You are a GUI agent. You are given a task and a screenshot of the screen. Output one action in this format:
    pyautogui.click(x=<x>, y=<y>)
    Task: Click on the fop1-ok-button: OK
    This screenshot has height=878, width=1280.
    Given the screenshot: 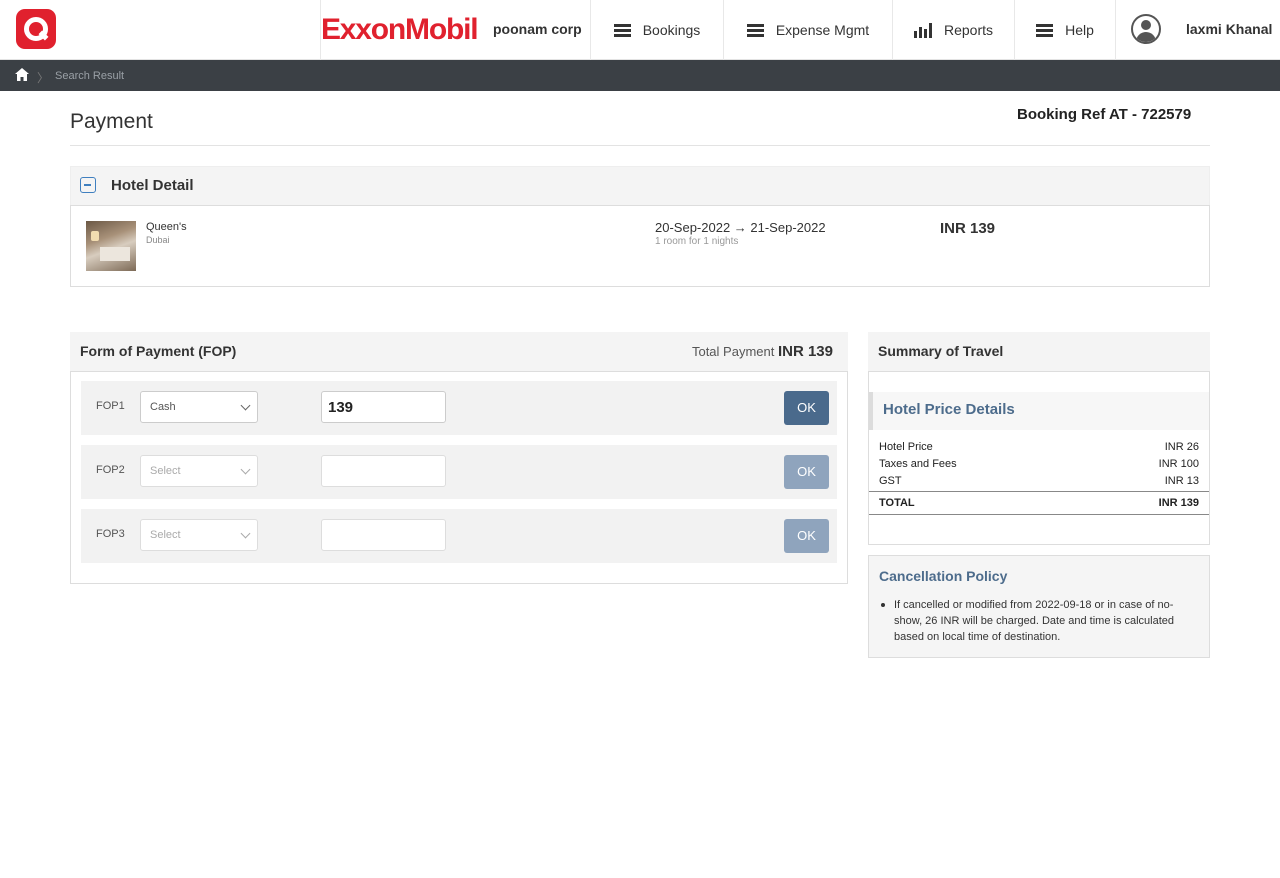 What is the action you would take?
    pyautogui.click(x=806, y=408)
    